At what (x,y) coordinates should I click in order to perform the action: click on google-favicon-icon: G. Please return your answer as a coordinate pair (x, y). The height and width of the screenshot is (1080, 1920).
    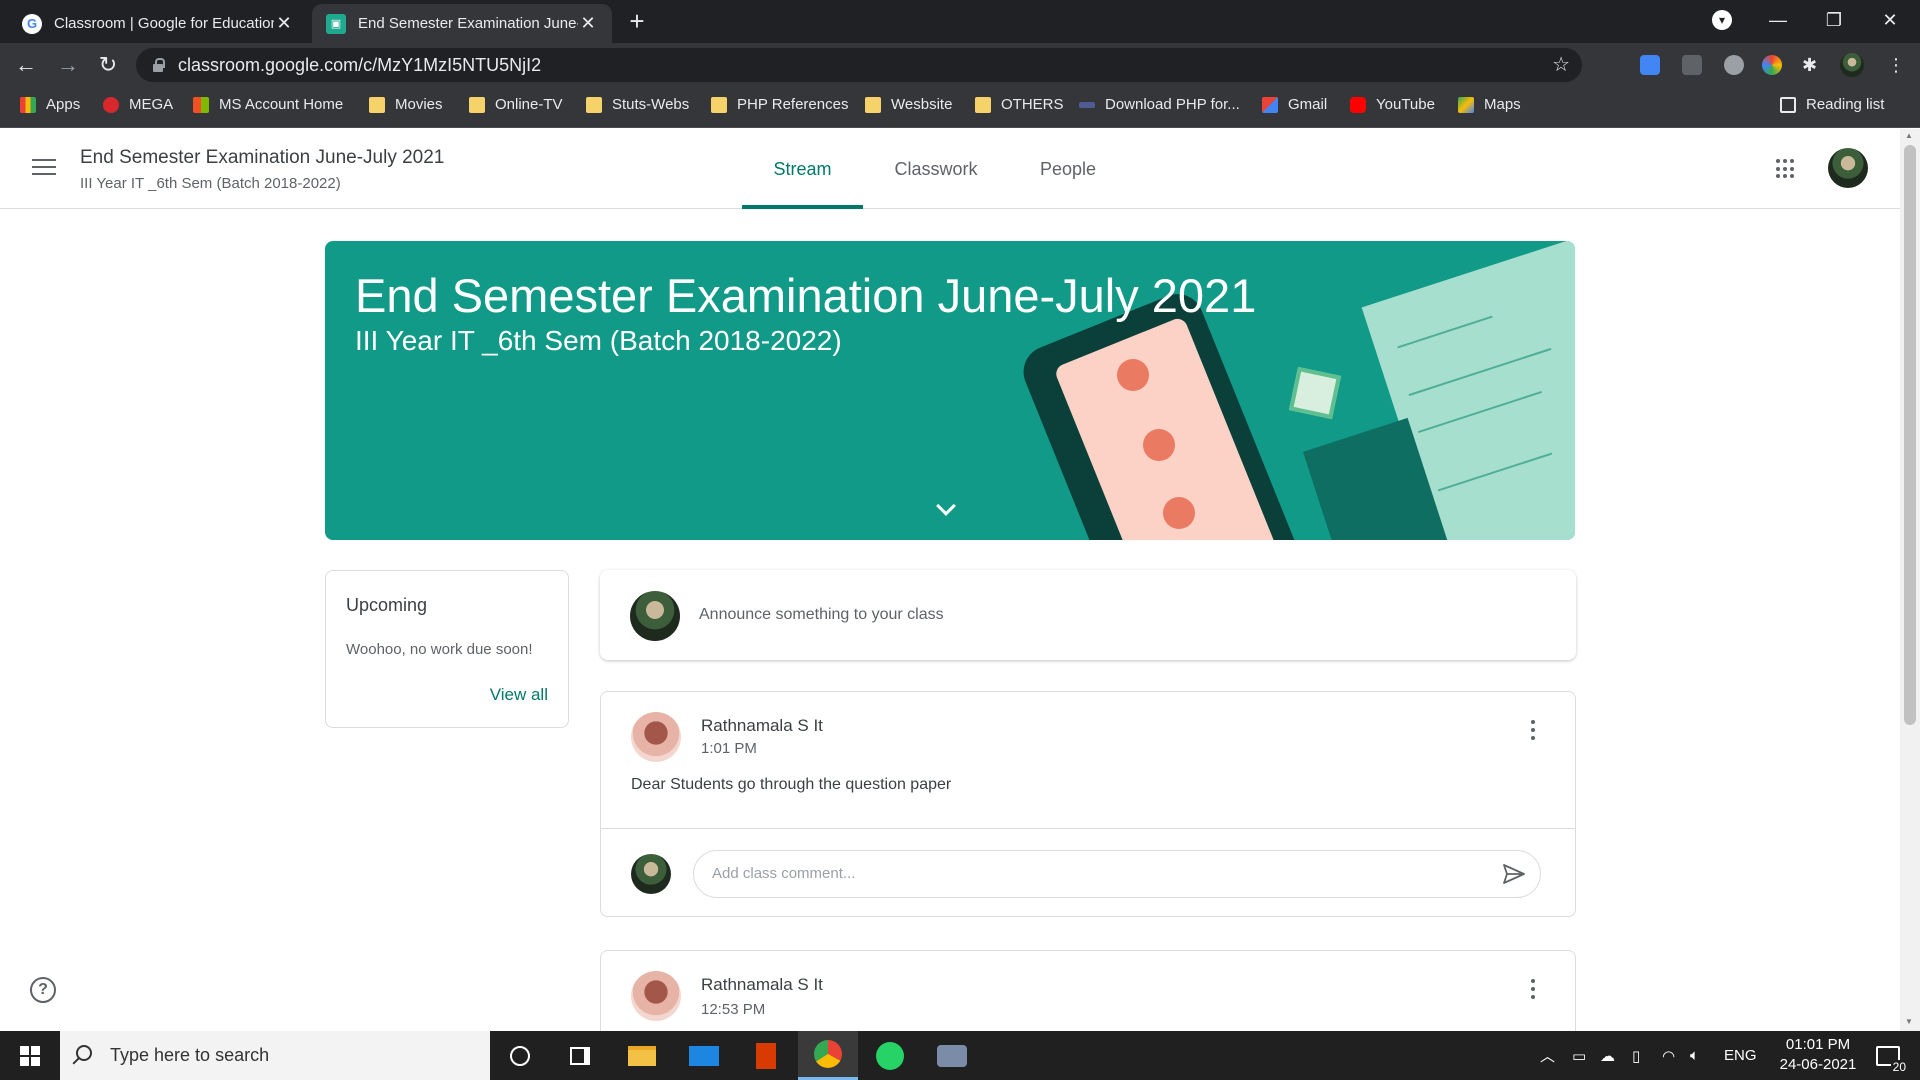
    Looking at the image, I should click on (32, 23).